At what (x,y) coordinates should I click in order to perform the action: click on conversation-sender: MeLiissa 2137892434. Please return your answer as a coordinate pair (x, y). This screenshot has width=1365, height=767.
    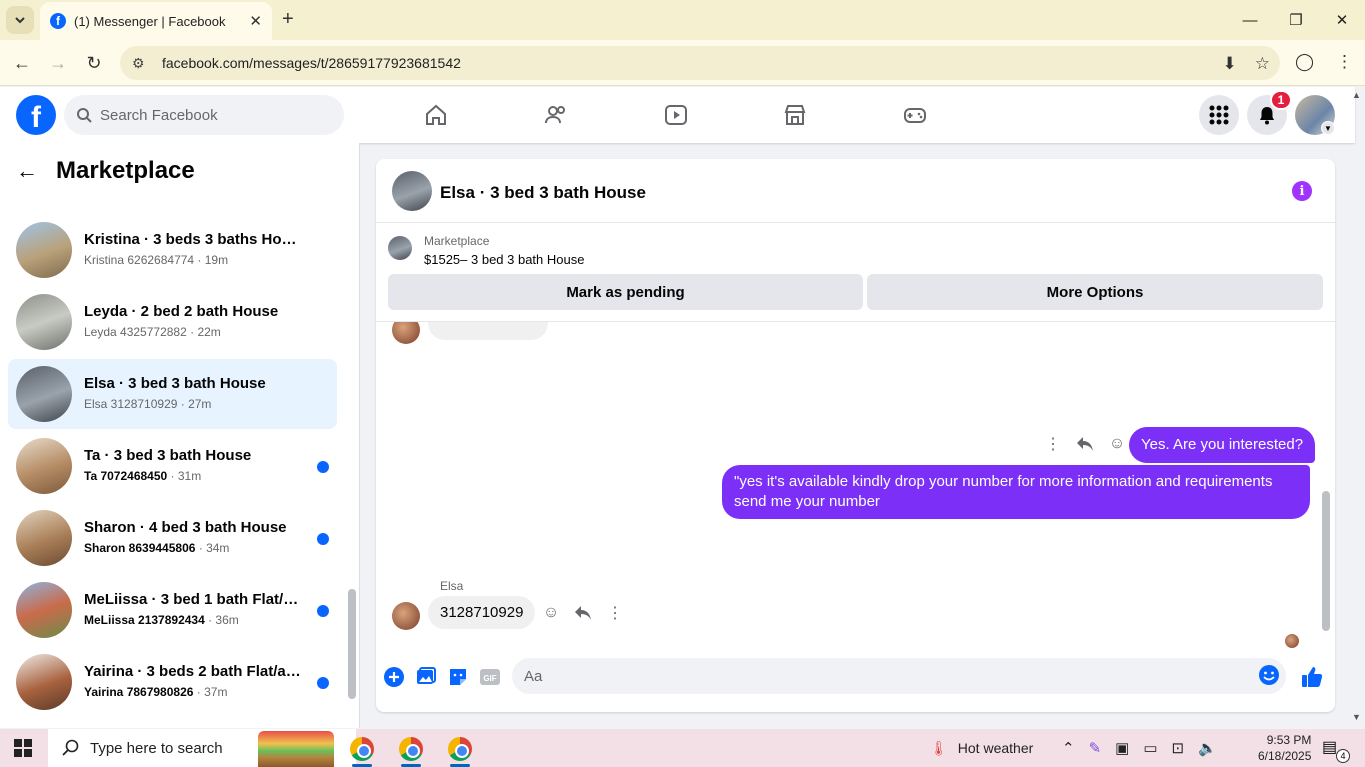
    Looking at the image, I should click on (144, 620).